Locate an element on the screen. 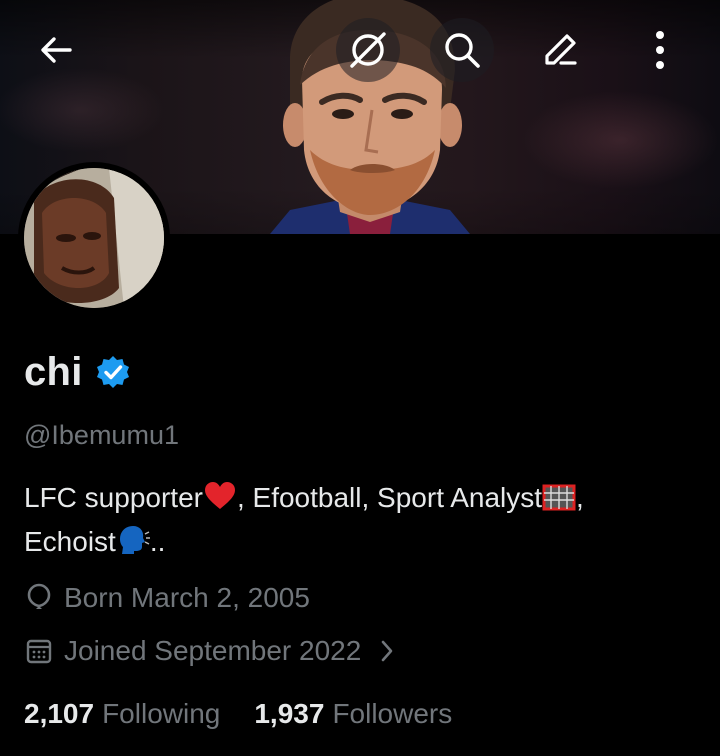  more-options-button is located at coordinates (660, 50).